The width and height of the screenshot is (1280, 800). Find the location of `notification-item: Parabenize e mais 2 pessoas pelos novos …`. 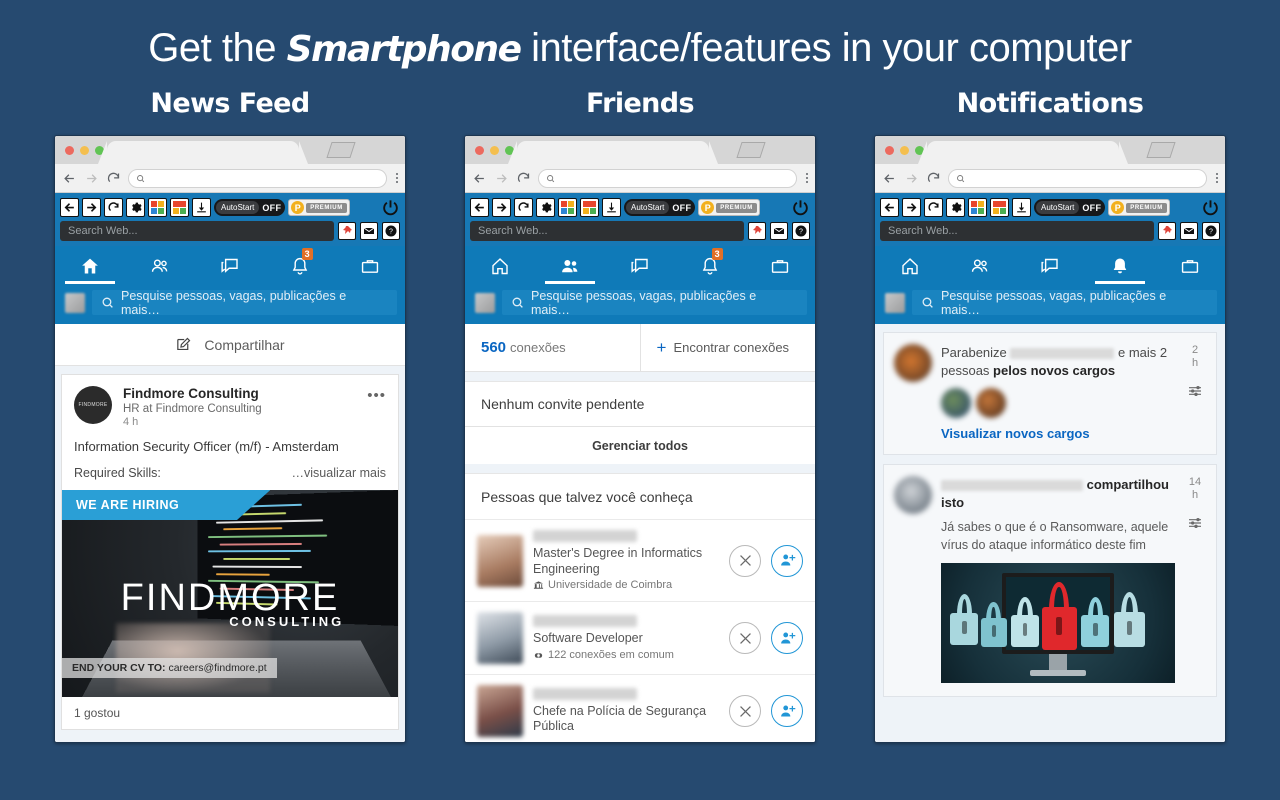

notification-item: Parabenize e mais 2 pessoas pelos novos … is located at coordinates (1050, 394).